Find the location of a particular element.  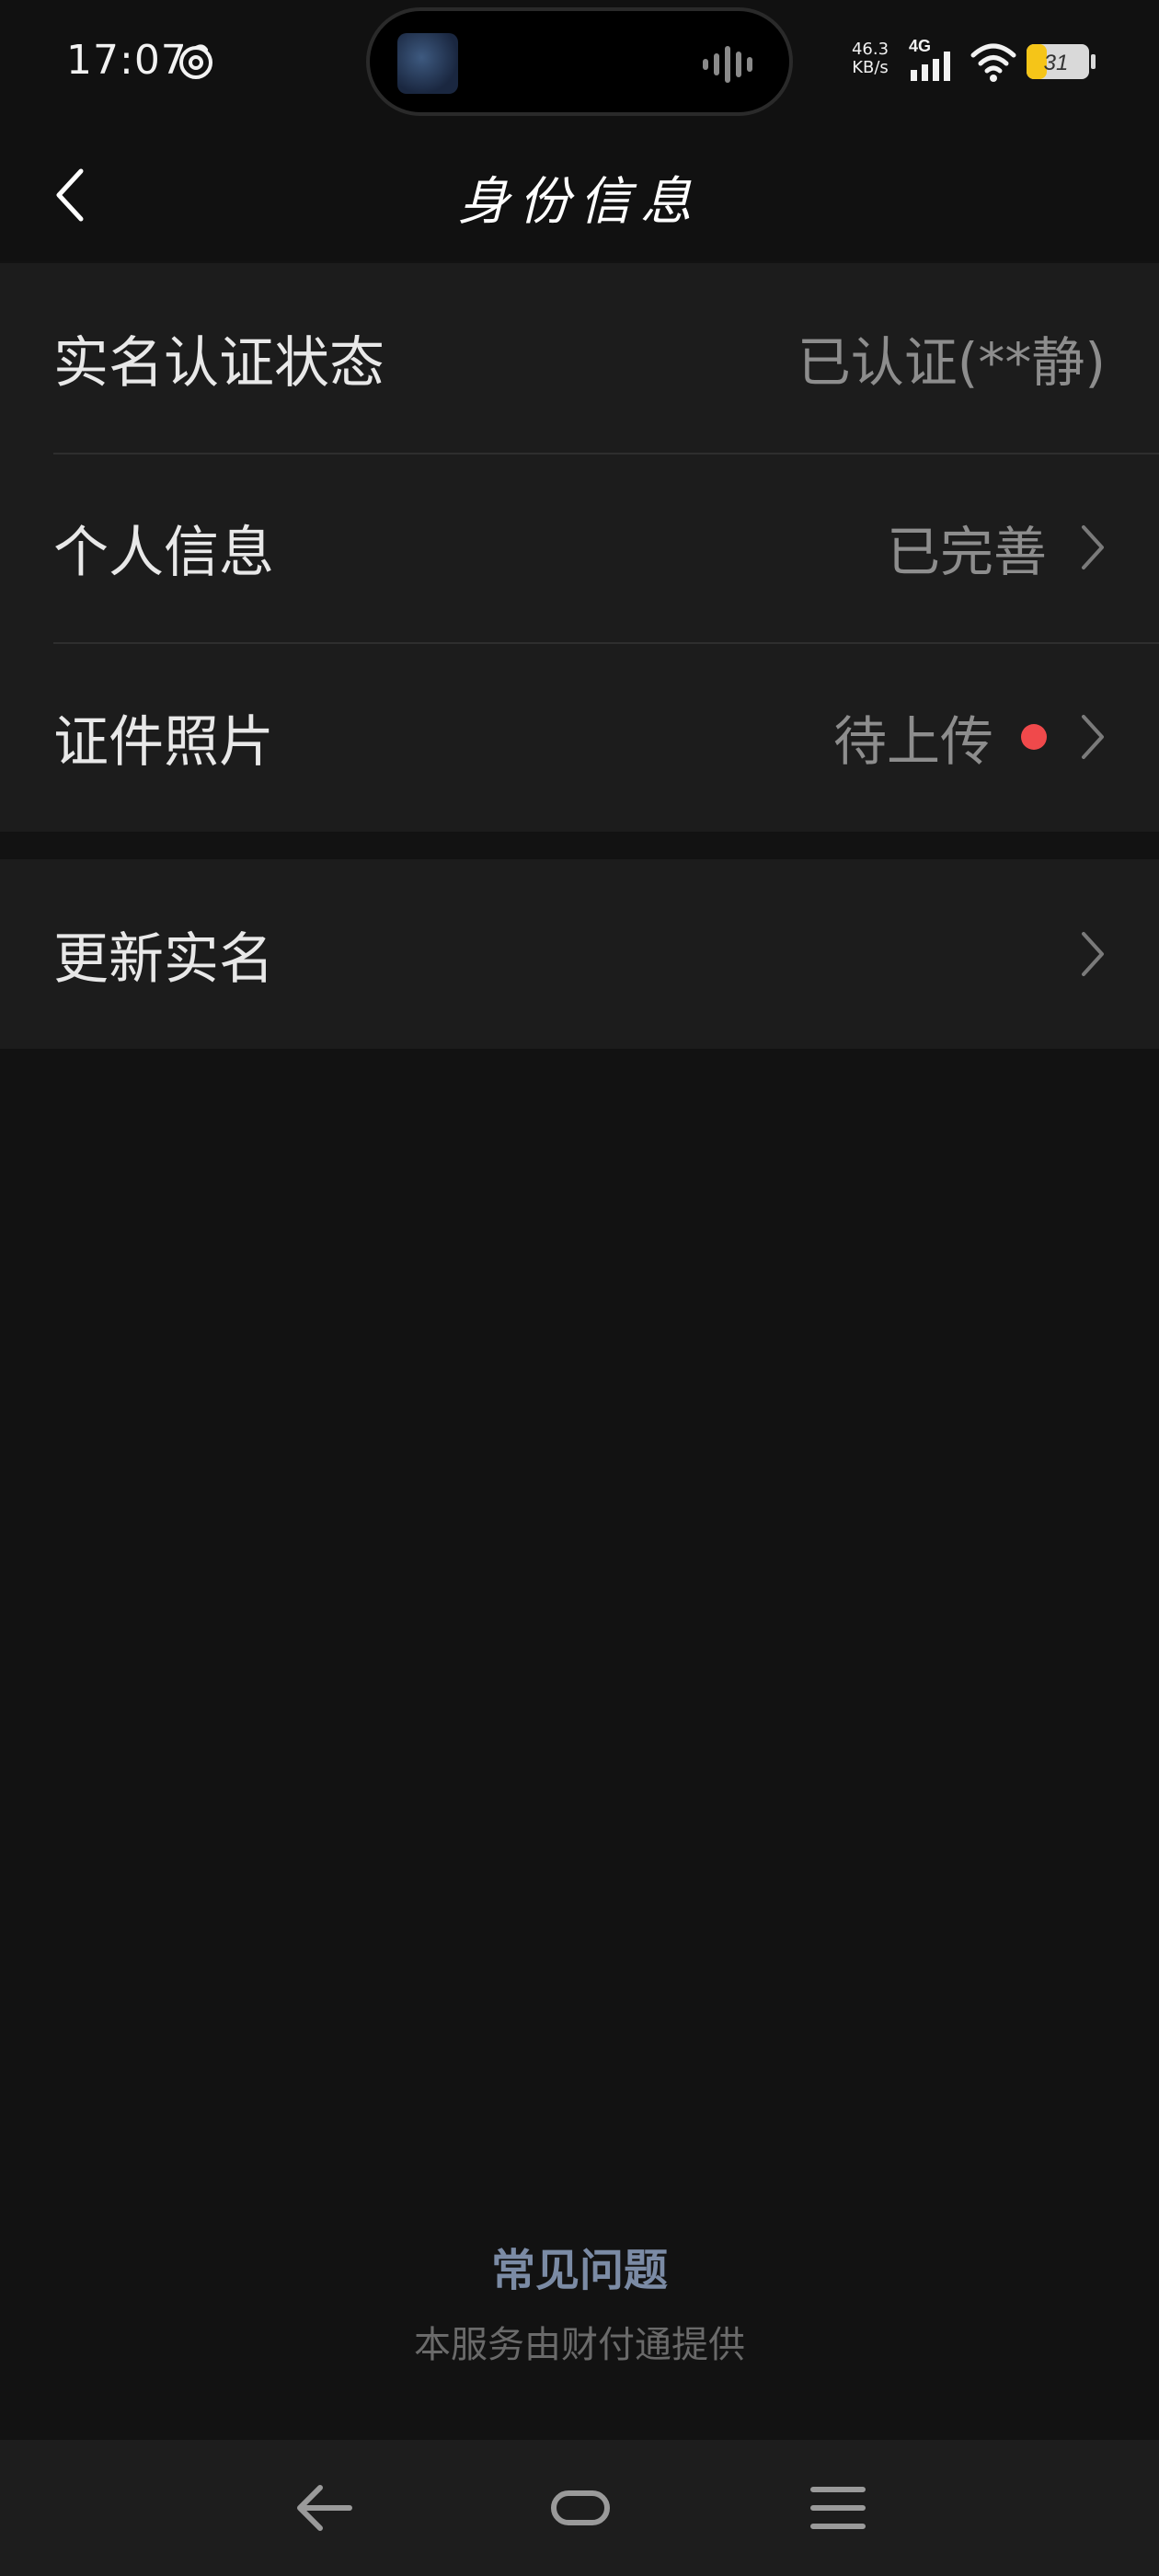

row-label: 更新实名 is located at coordinates (163, 959).